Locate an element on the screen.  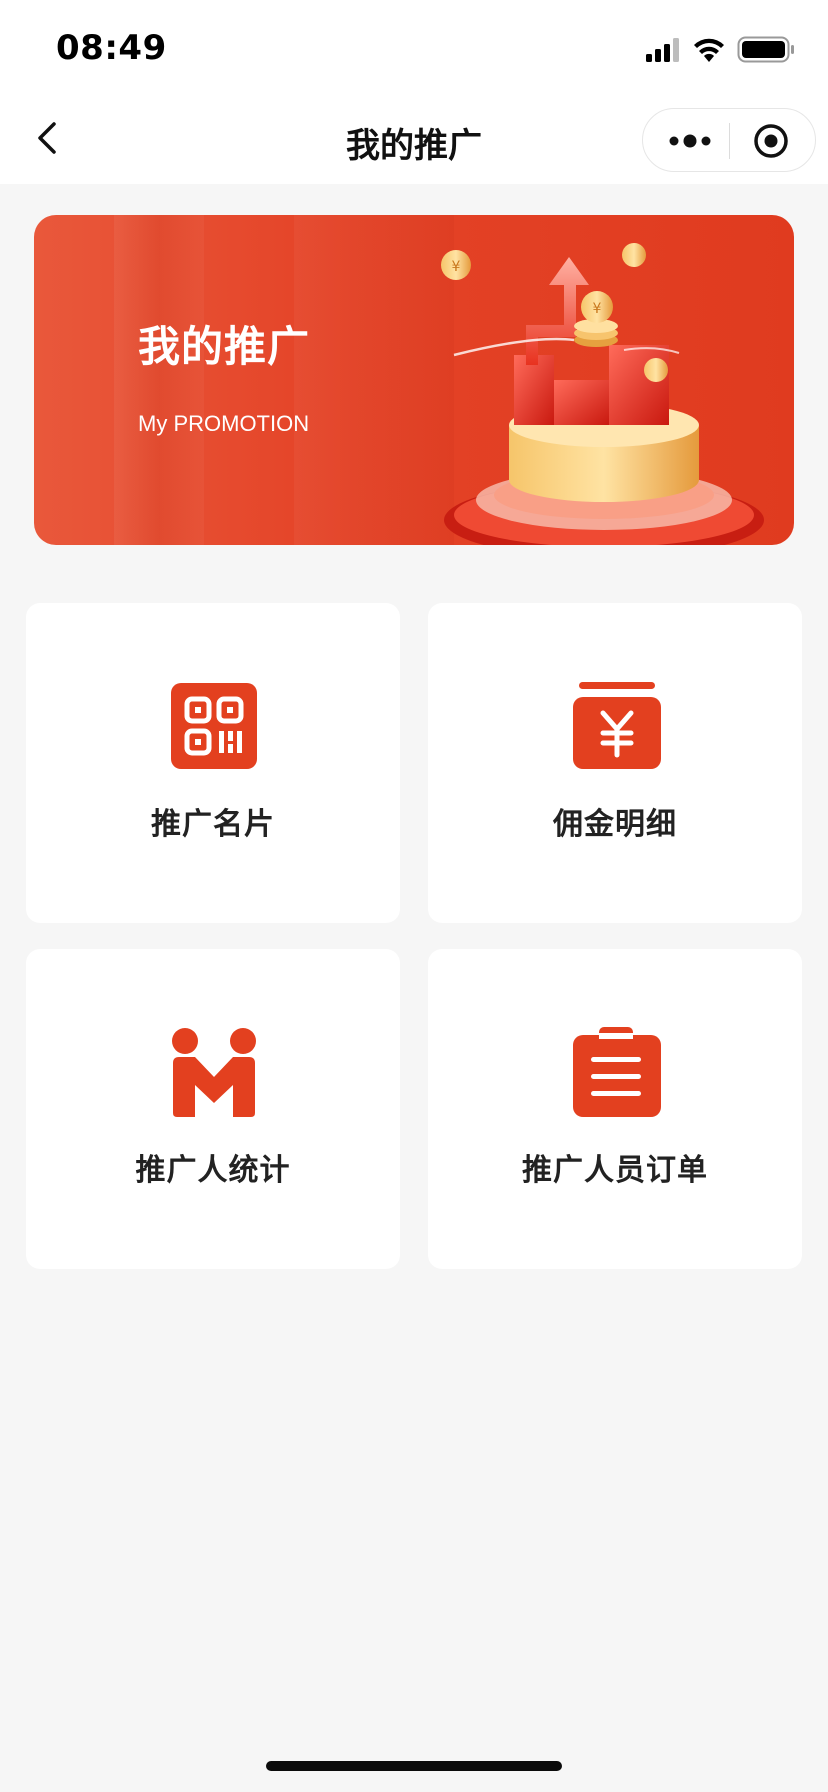
growth-podium-illustration: ¥ ¥ is located at coordinates (604, 380).